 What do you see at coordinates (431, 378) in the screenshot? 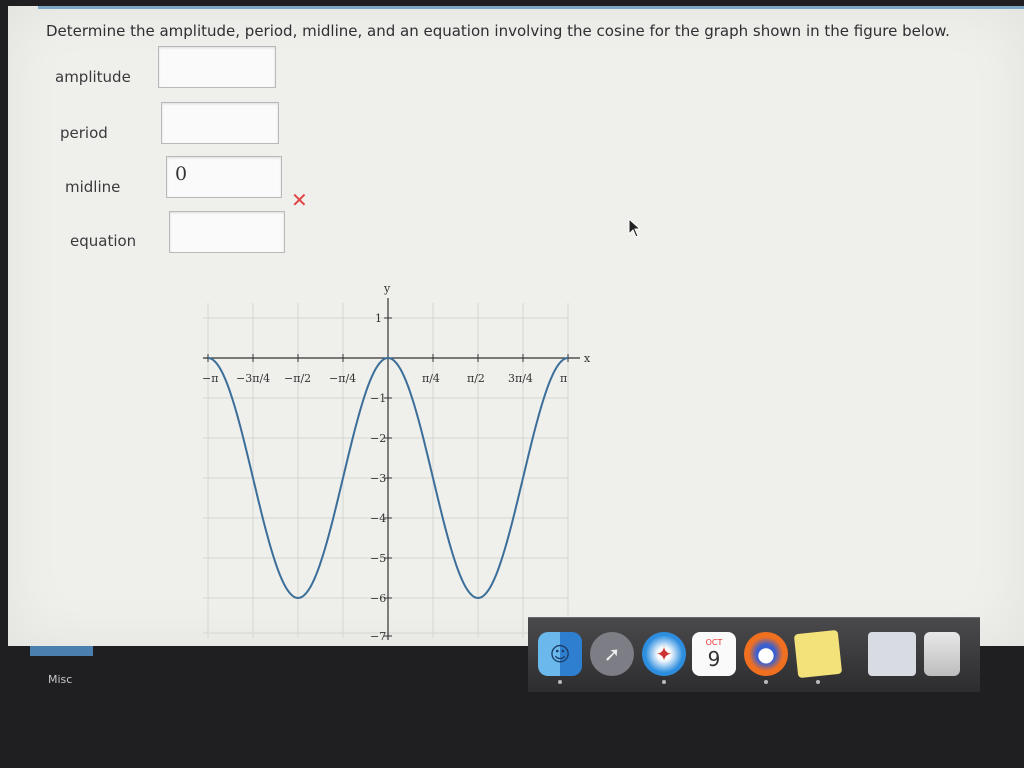
I see `x-tick-label: π/4` at bounding box center [431, 378].